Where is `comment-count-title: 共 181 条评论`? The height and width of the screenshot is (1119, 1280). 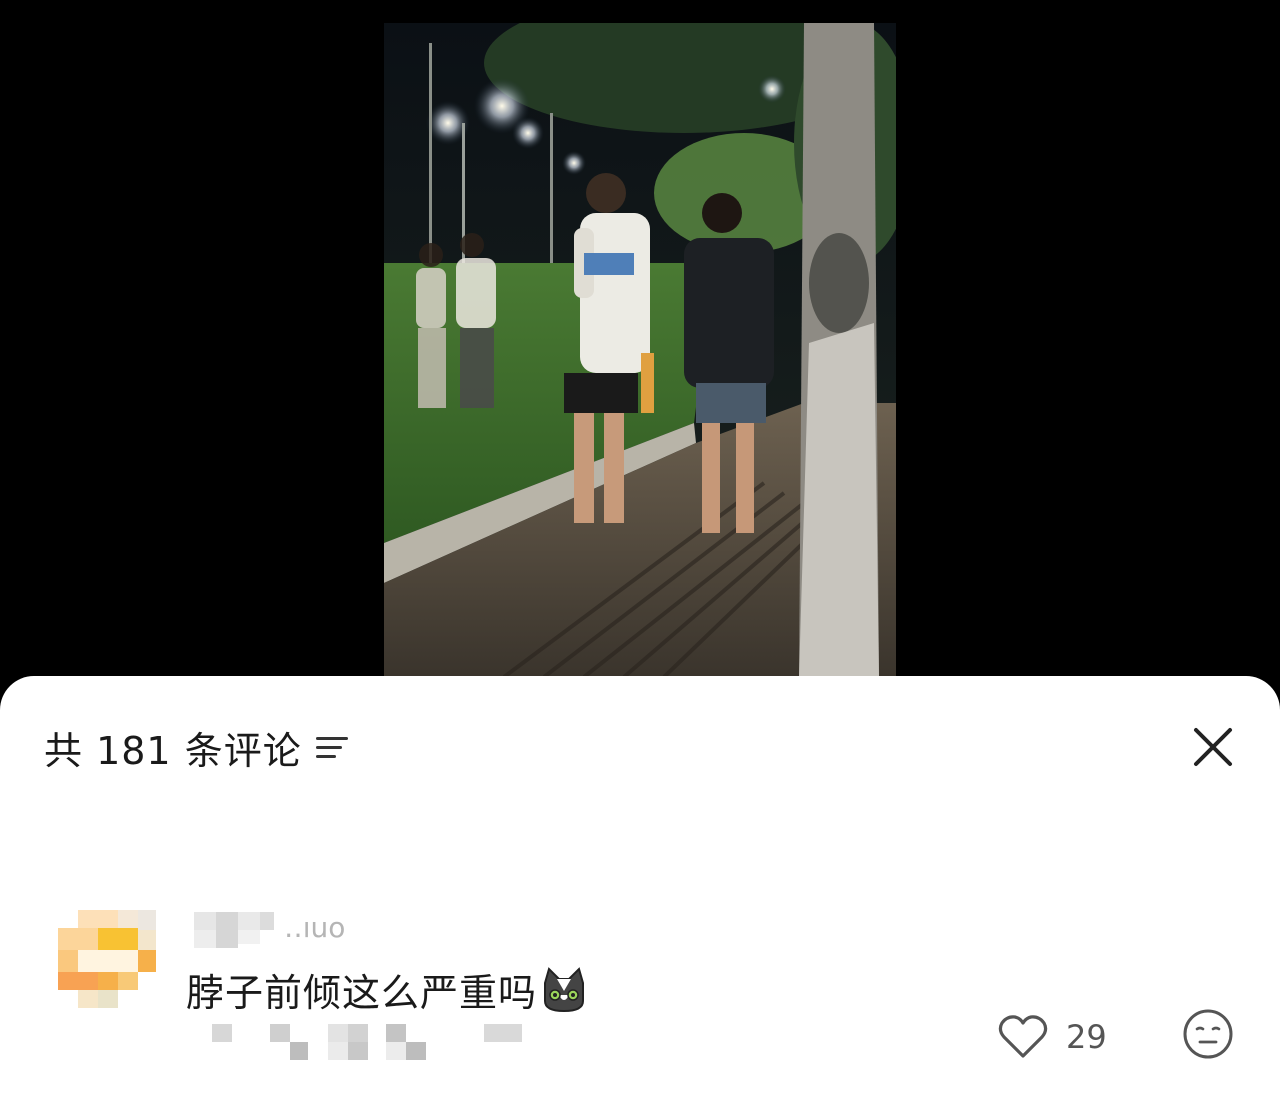 comment-count-title: 共 181 条评论 is located at coordinates (173, 751).